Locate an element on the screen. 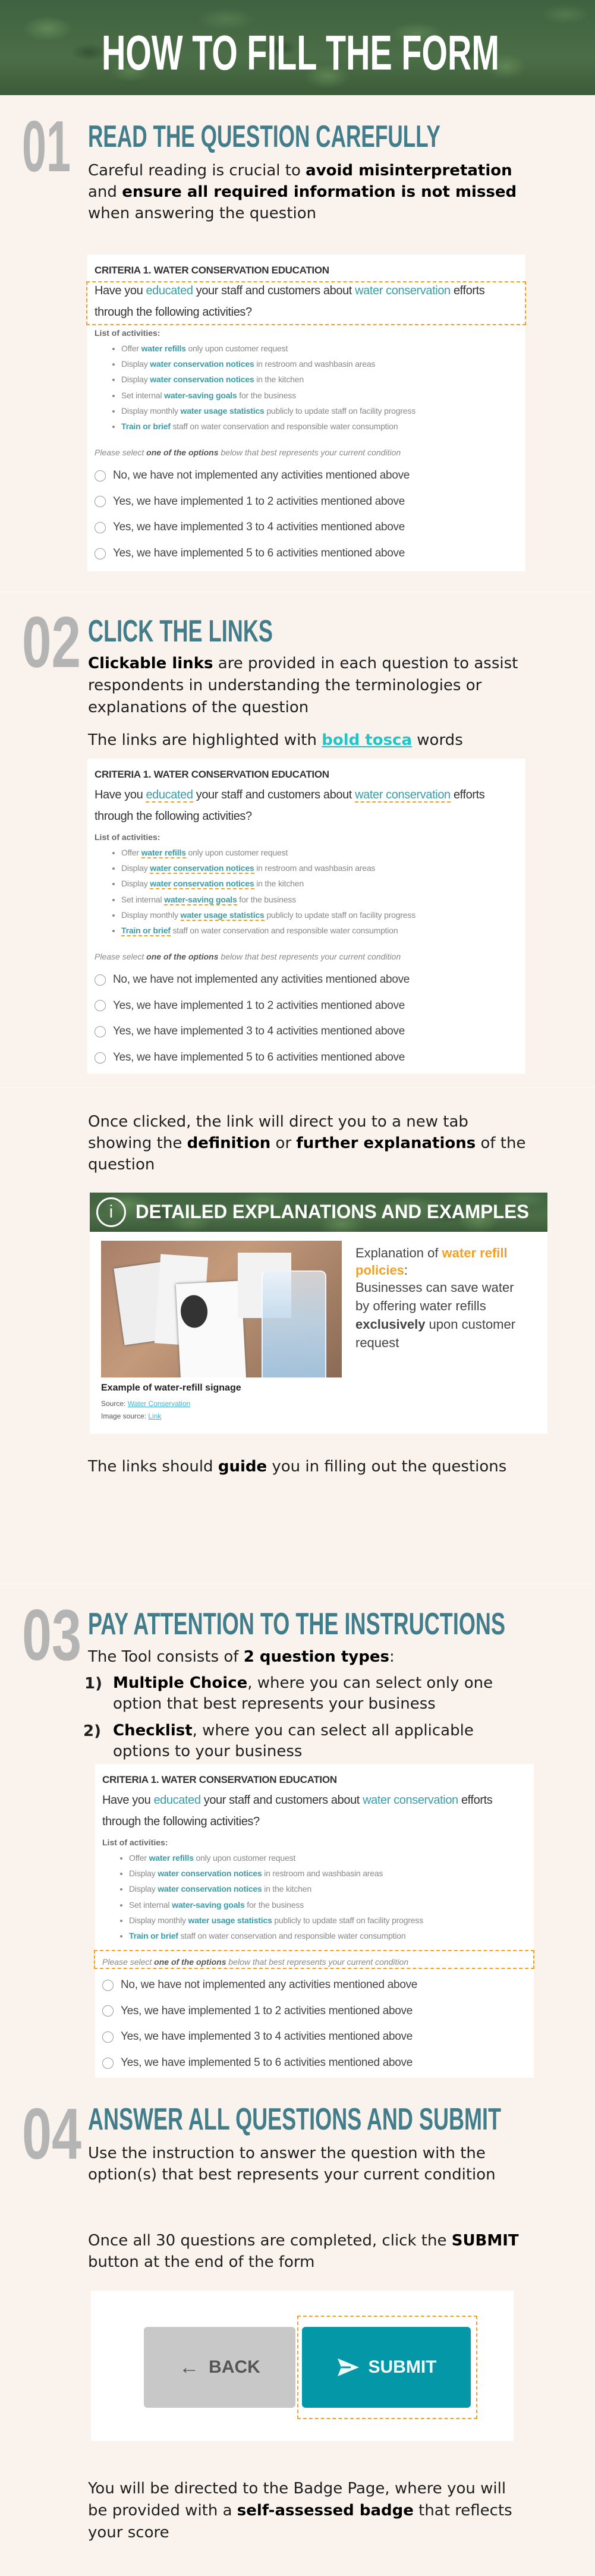 This screenshot has width=595, height=2576. back-button: ← BACK is located at coordinates (219, 2367).